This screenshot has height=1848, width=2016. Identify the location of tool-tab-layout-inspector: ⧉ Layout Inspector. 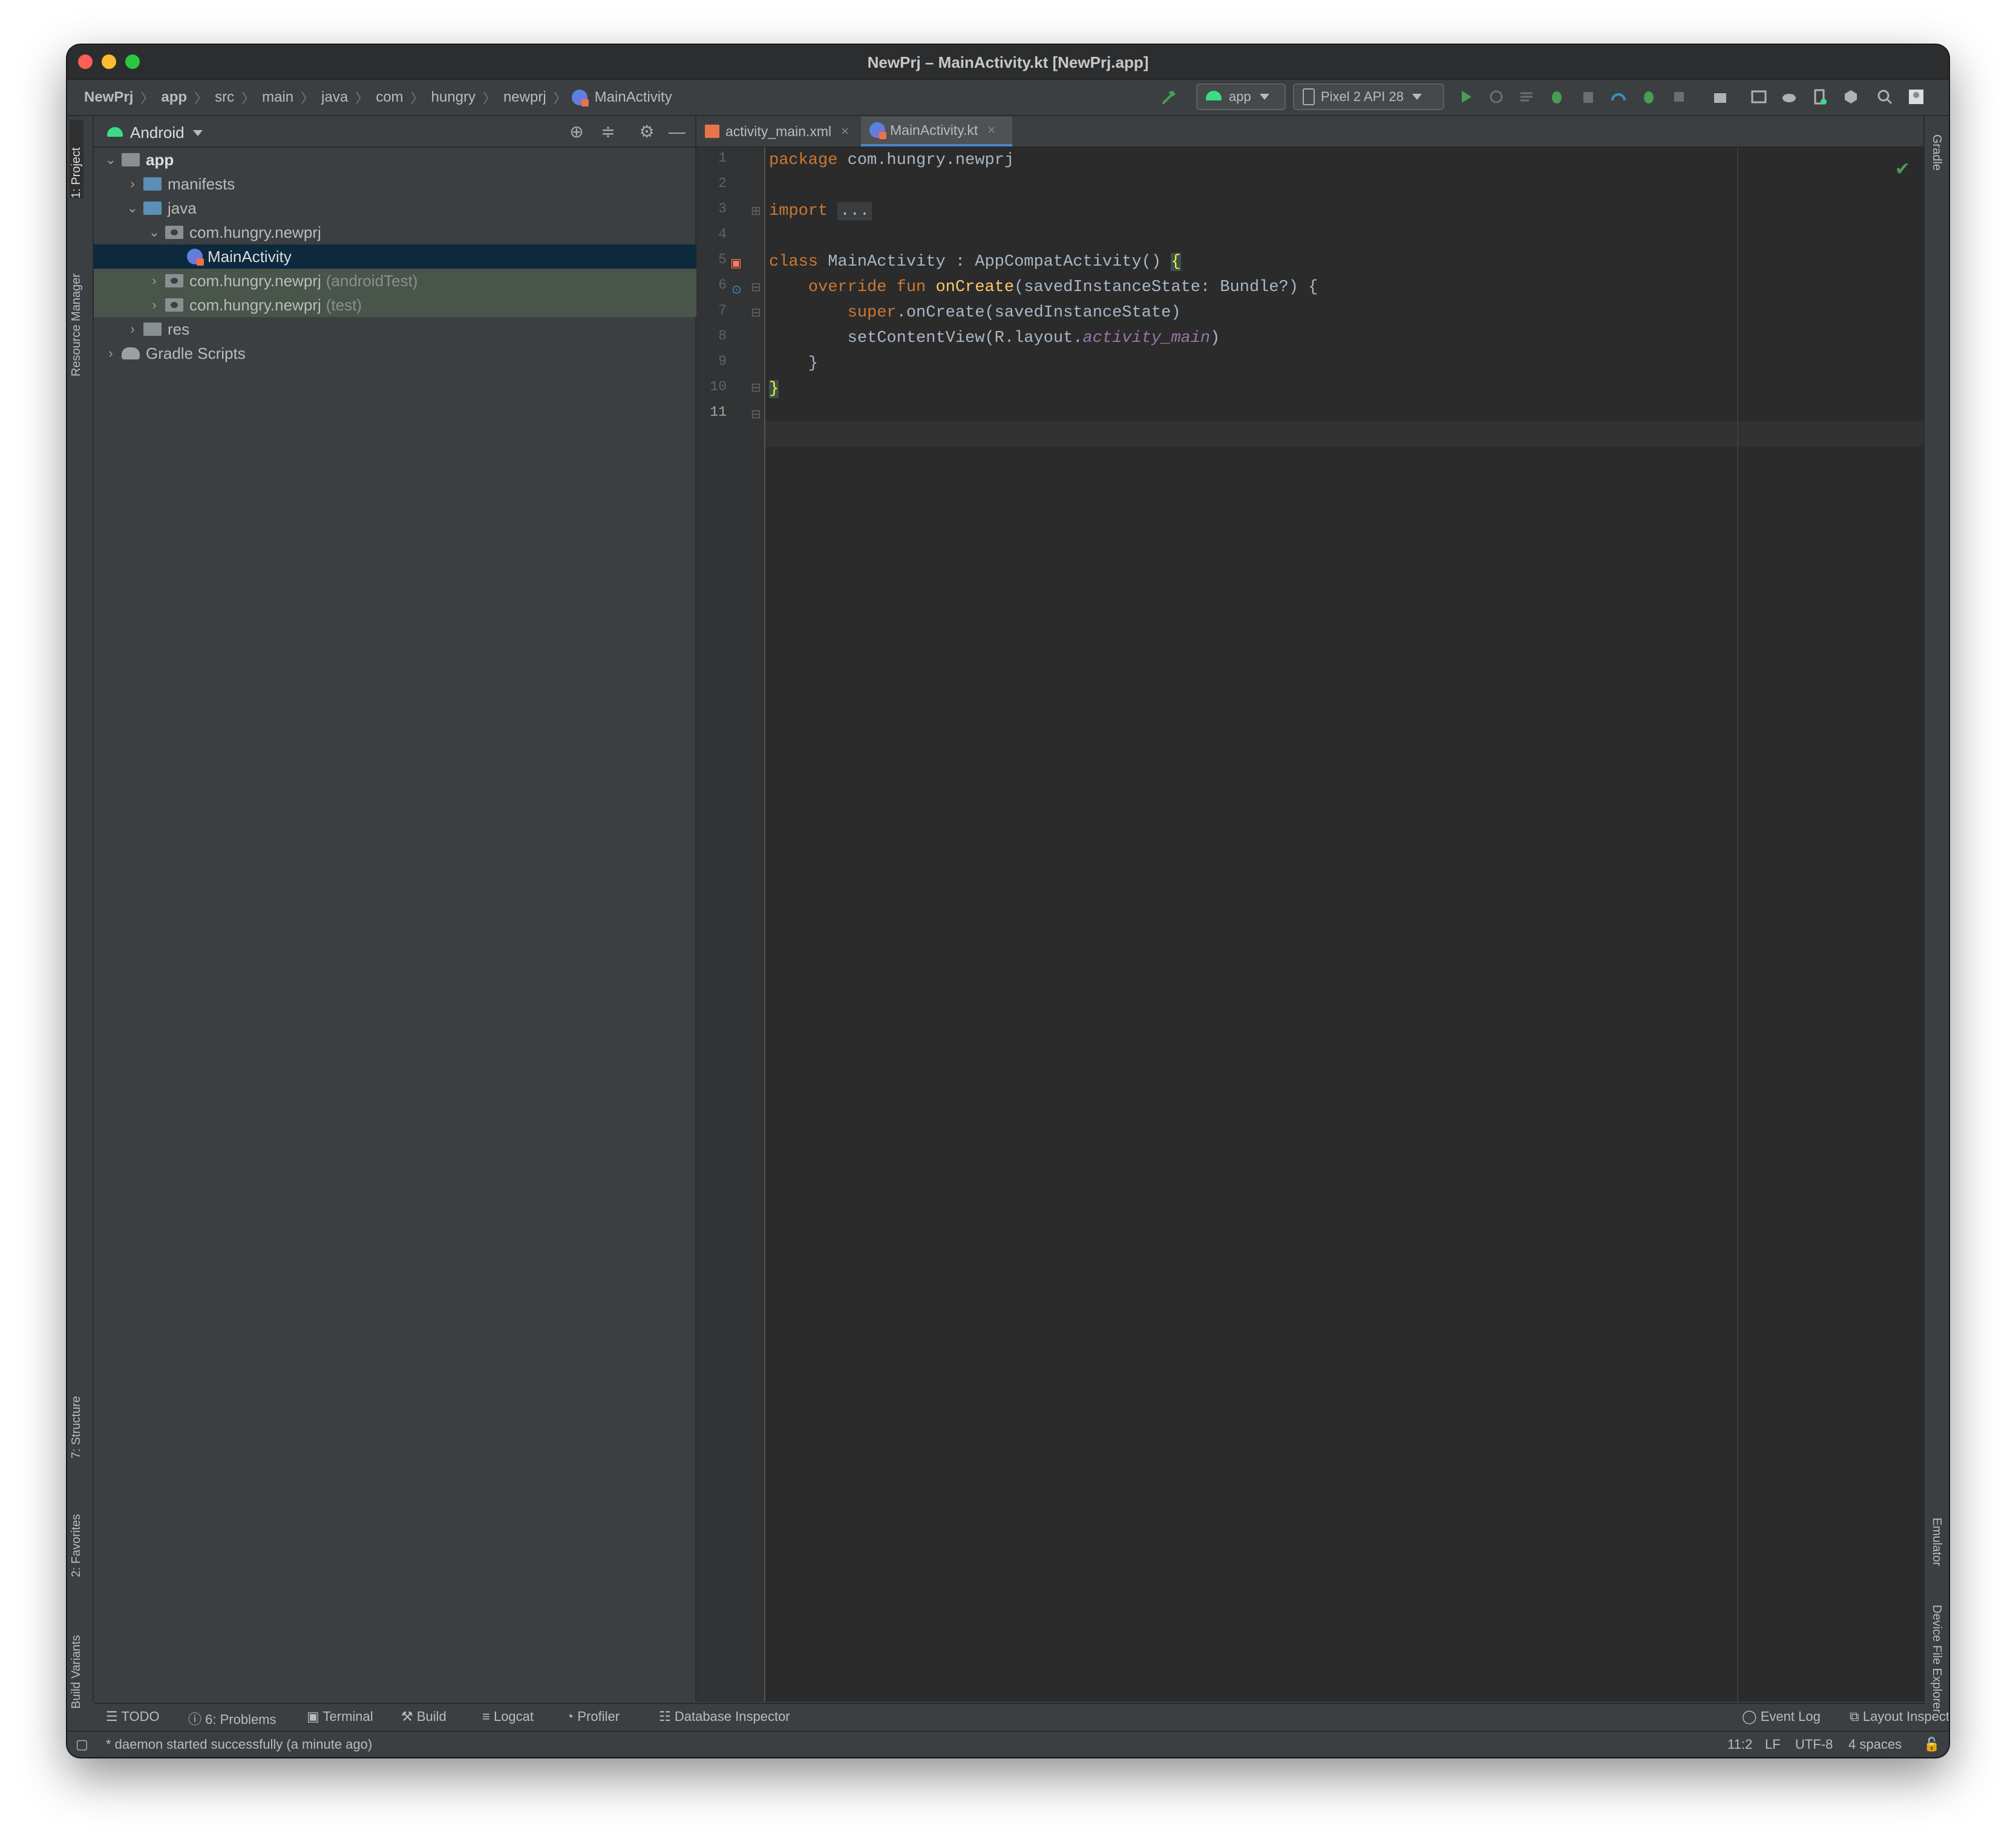
(1899, 1717).